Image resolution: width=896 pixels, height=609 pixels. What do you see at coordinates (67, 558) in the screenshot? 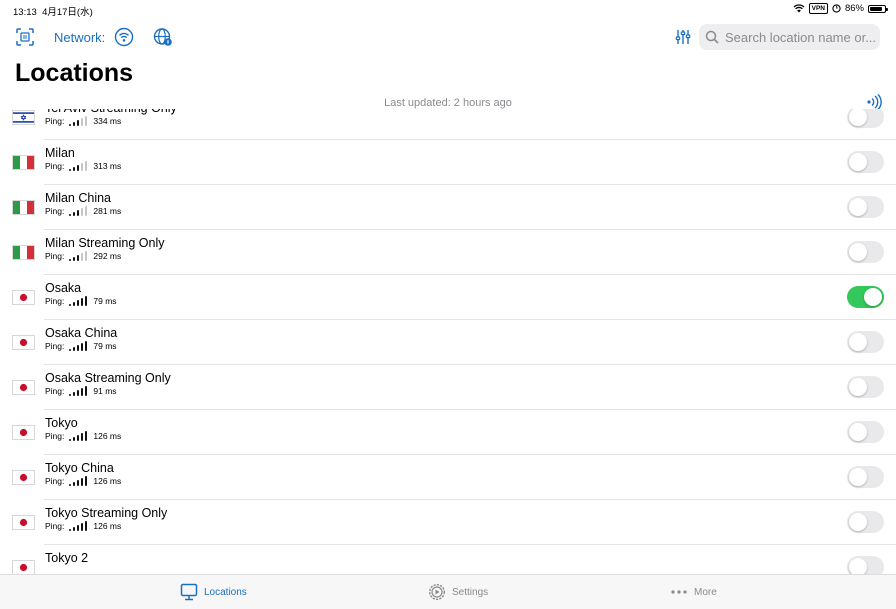
I see `location-name: Tokyo 2` at bounding box center [67, 558].